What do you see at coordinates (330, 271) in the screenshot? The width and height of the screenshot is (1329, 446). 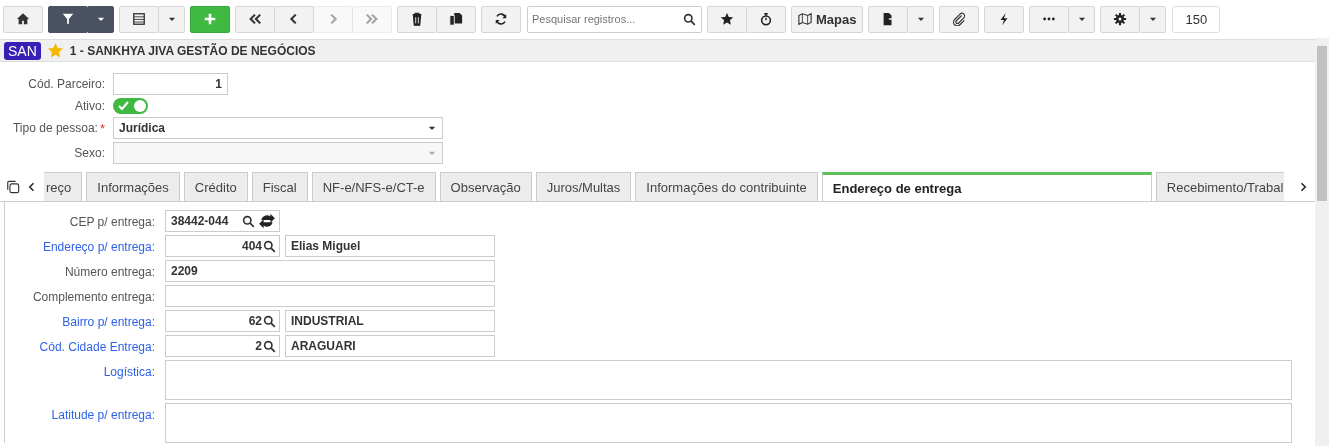 I see `input-field: 2209` at bounding box center [330, 271].